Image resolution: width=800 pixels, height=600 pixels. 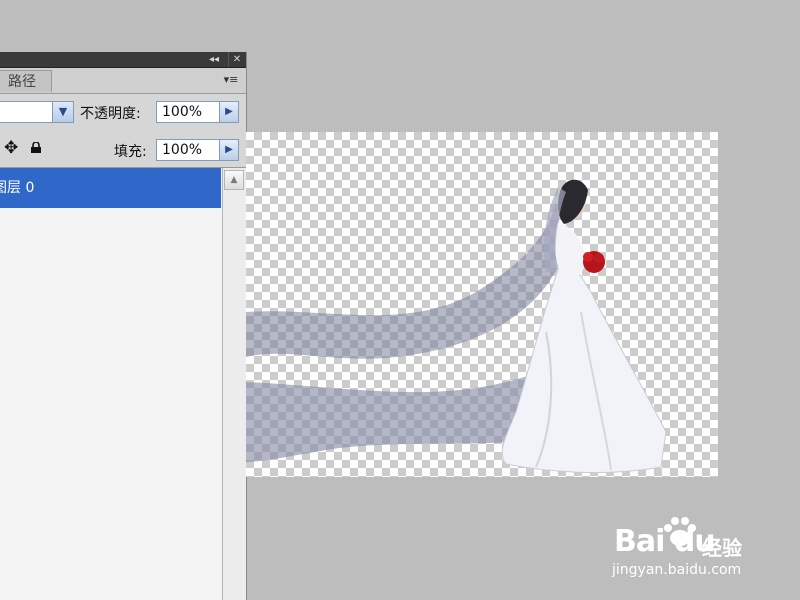 What do you see at coordinates (62, 112) in the screenshot?
I see `chevron-down-icon: ▼` at bounding box center [62, 112].